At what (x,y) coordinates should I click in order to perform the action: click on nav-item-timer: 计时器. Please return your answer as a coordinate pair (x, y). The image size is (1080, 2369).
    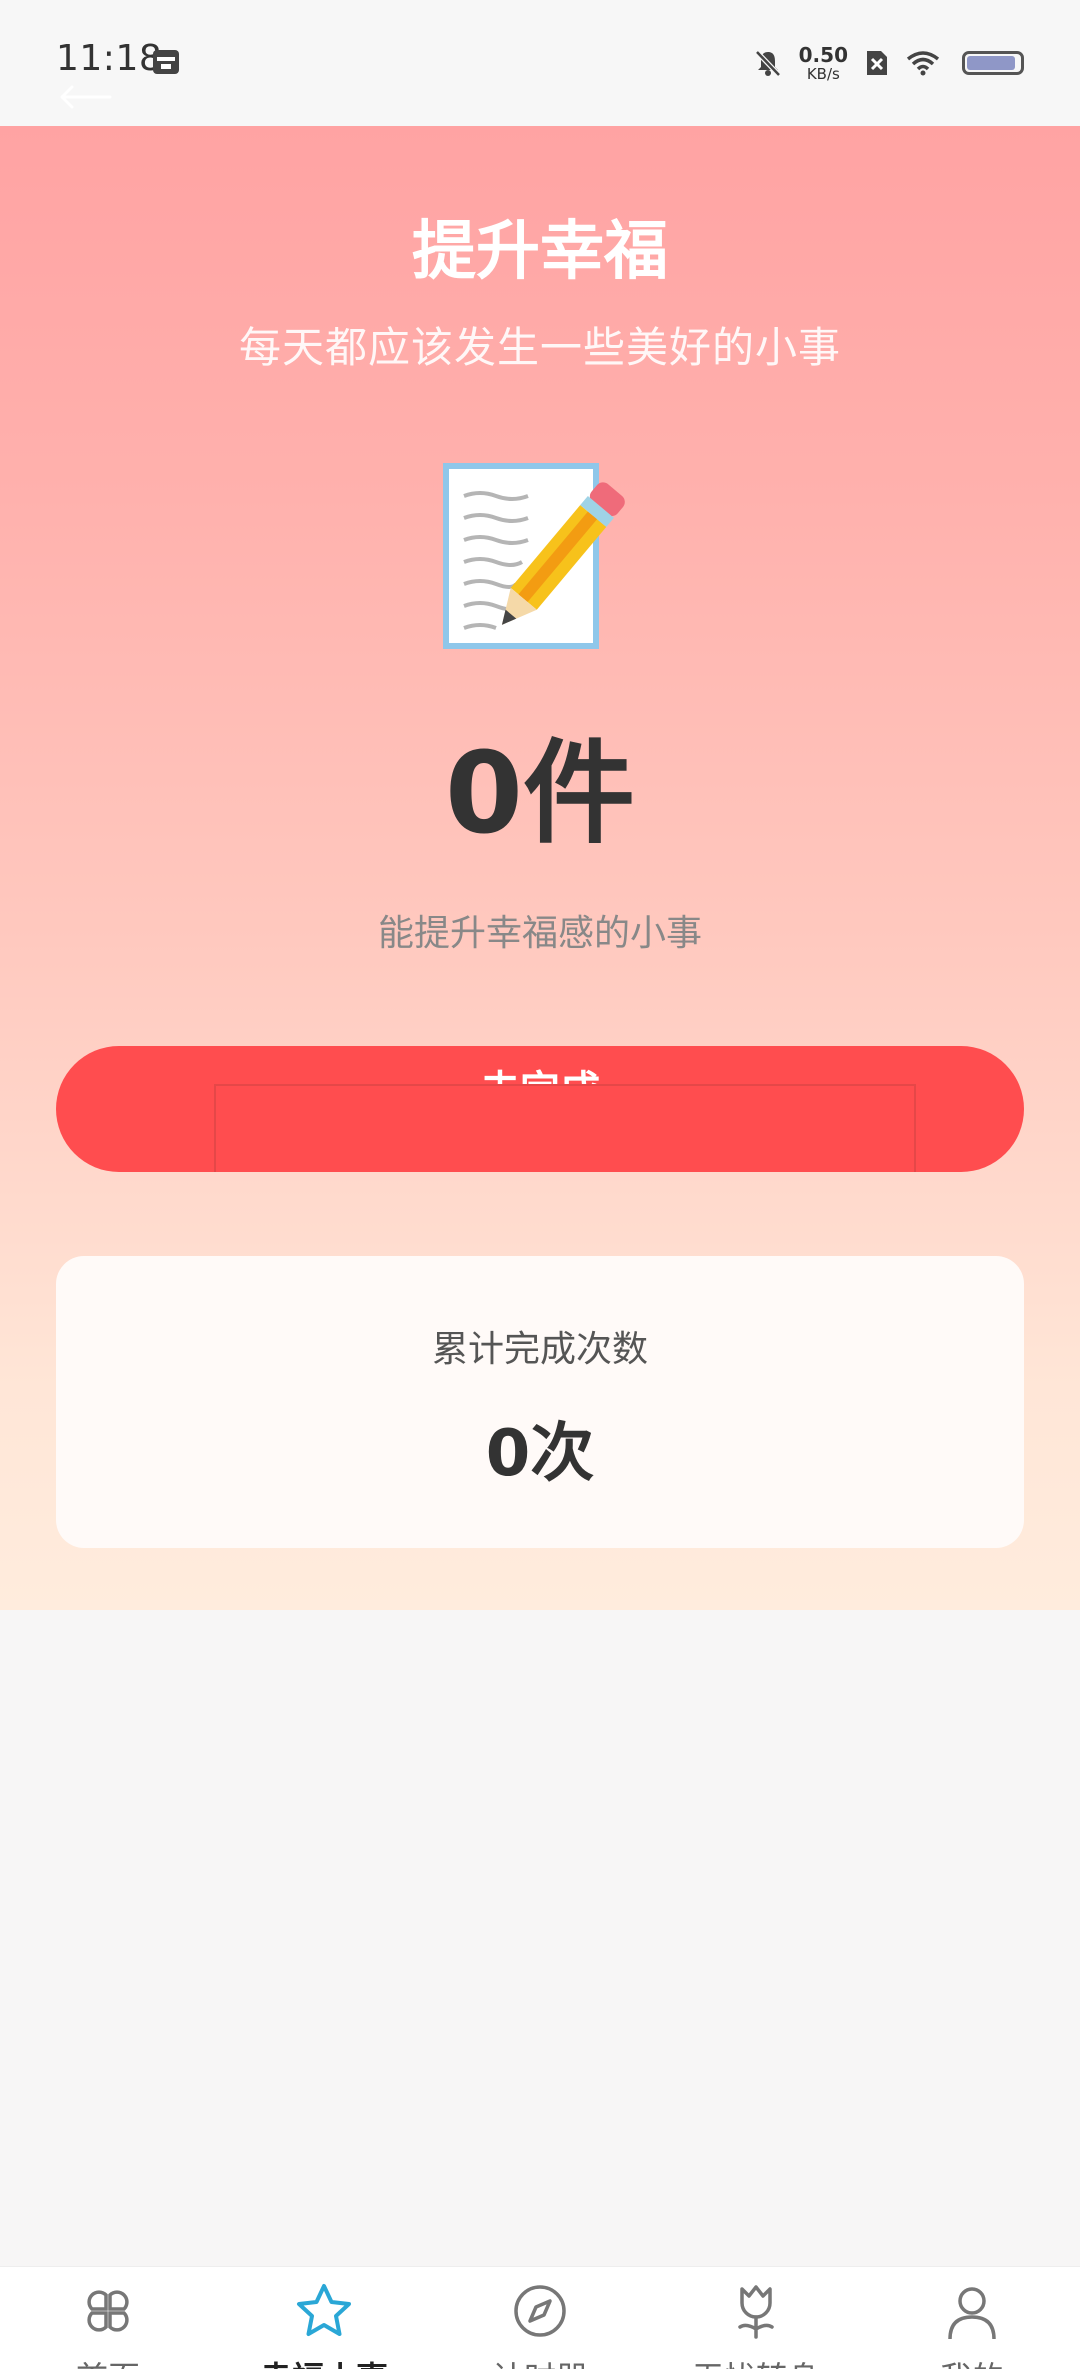
    Looking at the image, I should click on (540, 2318).